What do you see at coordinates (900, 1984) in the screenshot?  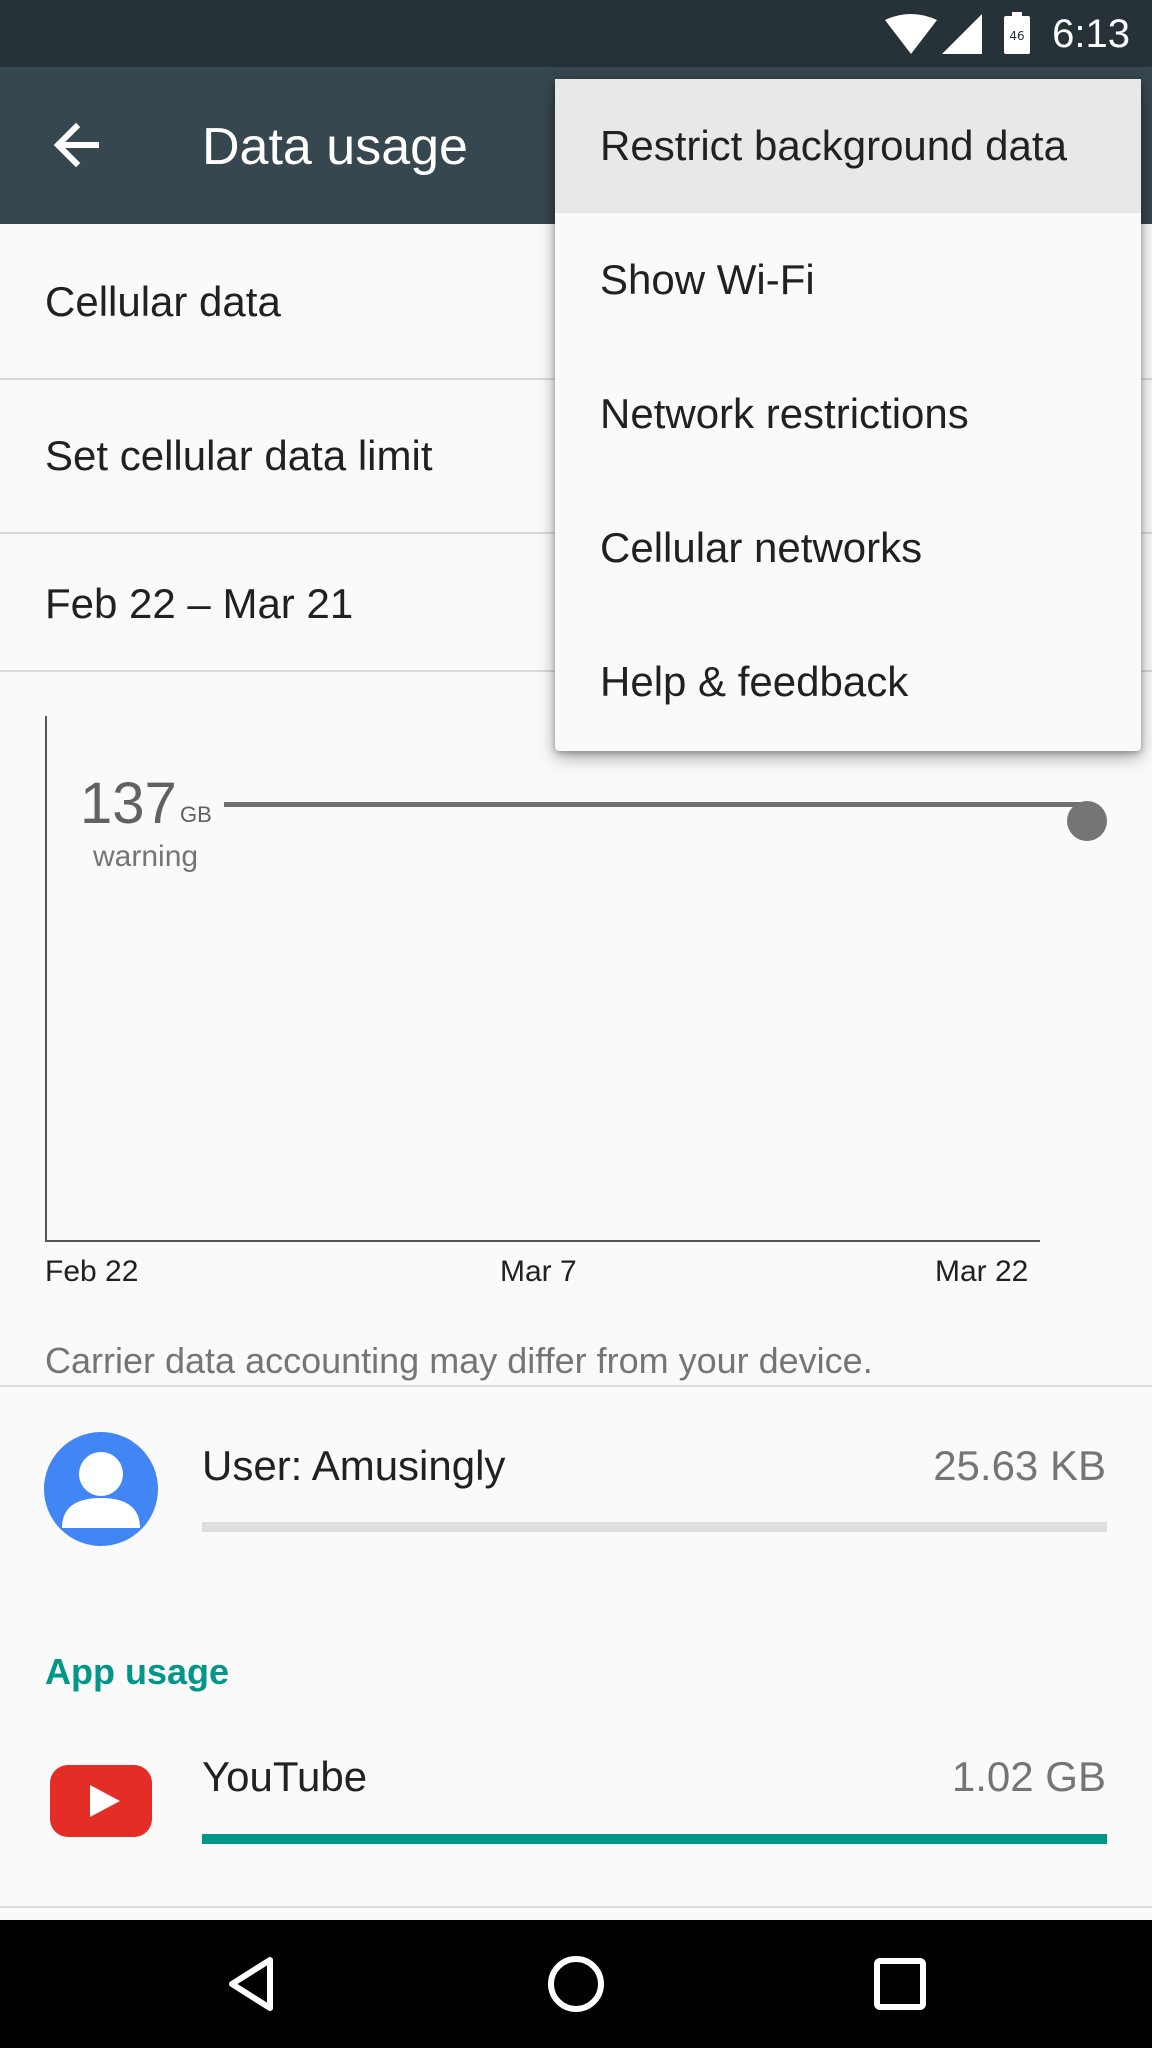 I see `recents-nav-icon` at bounding box center [900, 1984].